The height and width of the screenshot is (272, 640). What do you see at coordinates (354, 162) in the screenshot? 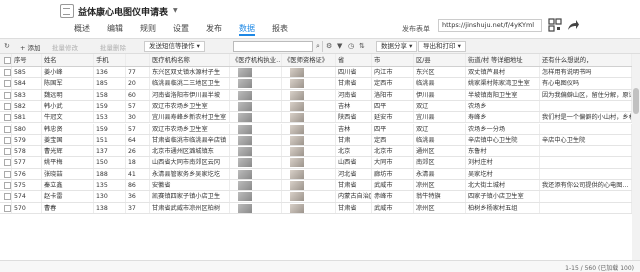
I see `province-cell: 山西省` at bounding box center [354, 162].